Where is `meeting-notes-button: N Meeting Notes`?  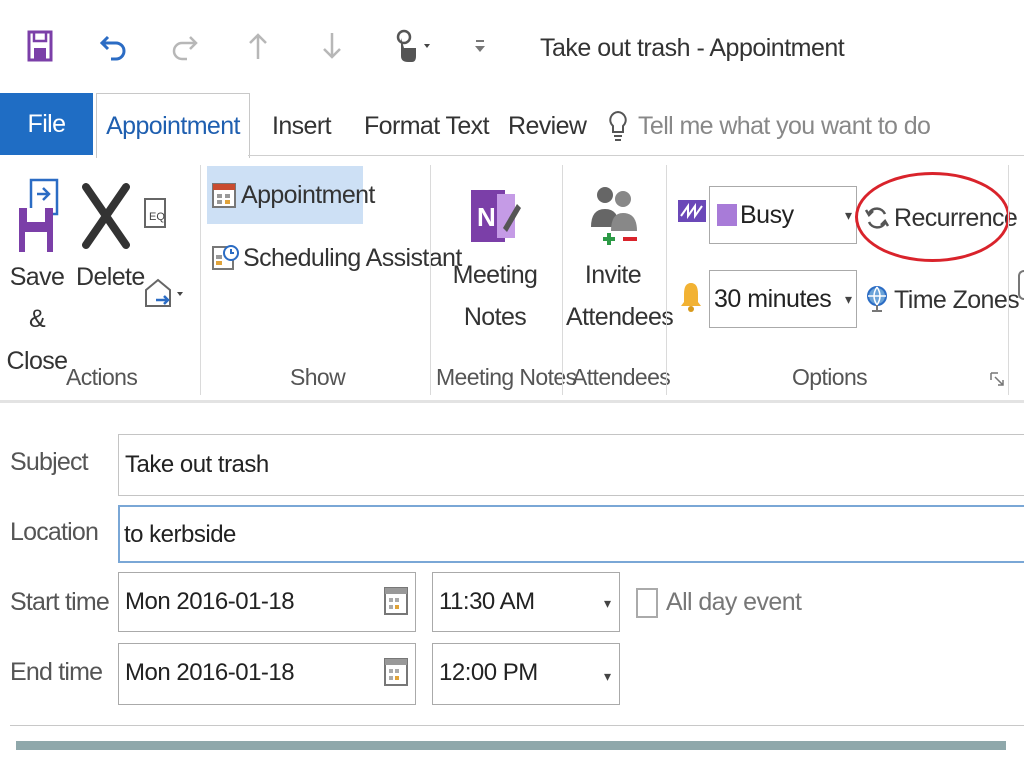
meeting-notes-button: N Meeting Notes is located at coordinates (495, 255).